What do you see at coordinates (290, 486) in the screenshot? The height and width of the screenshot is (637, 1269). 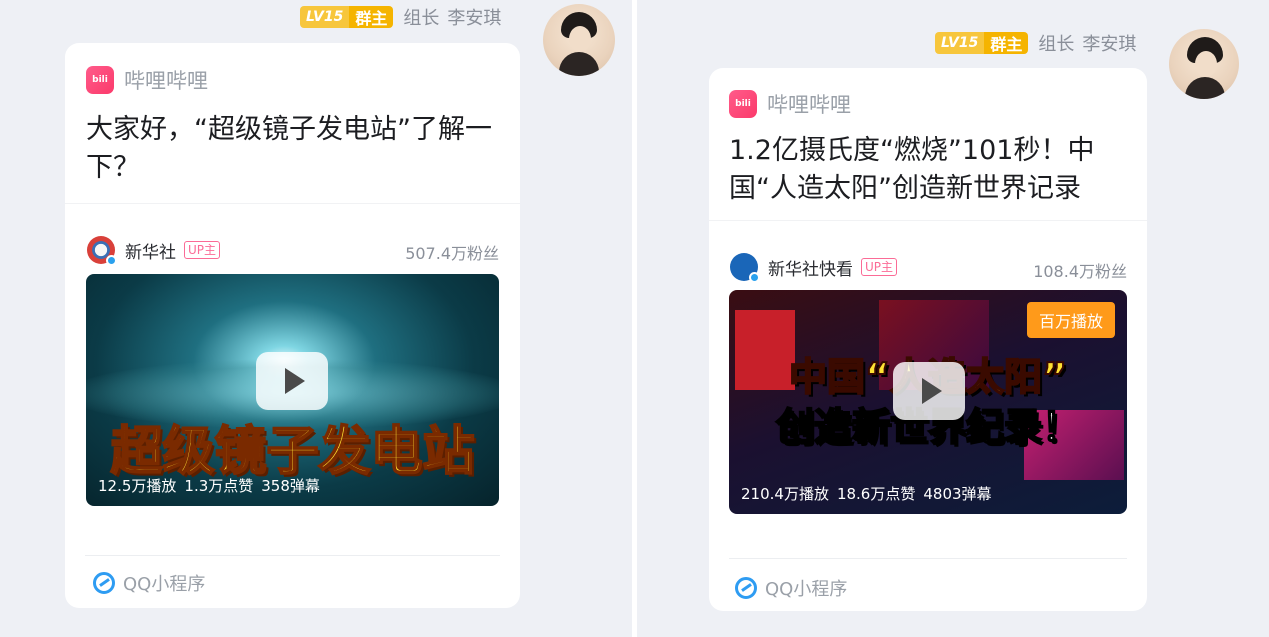 I see `danmaku-count: 358弹幕` at bounding box center [290, 486].